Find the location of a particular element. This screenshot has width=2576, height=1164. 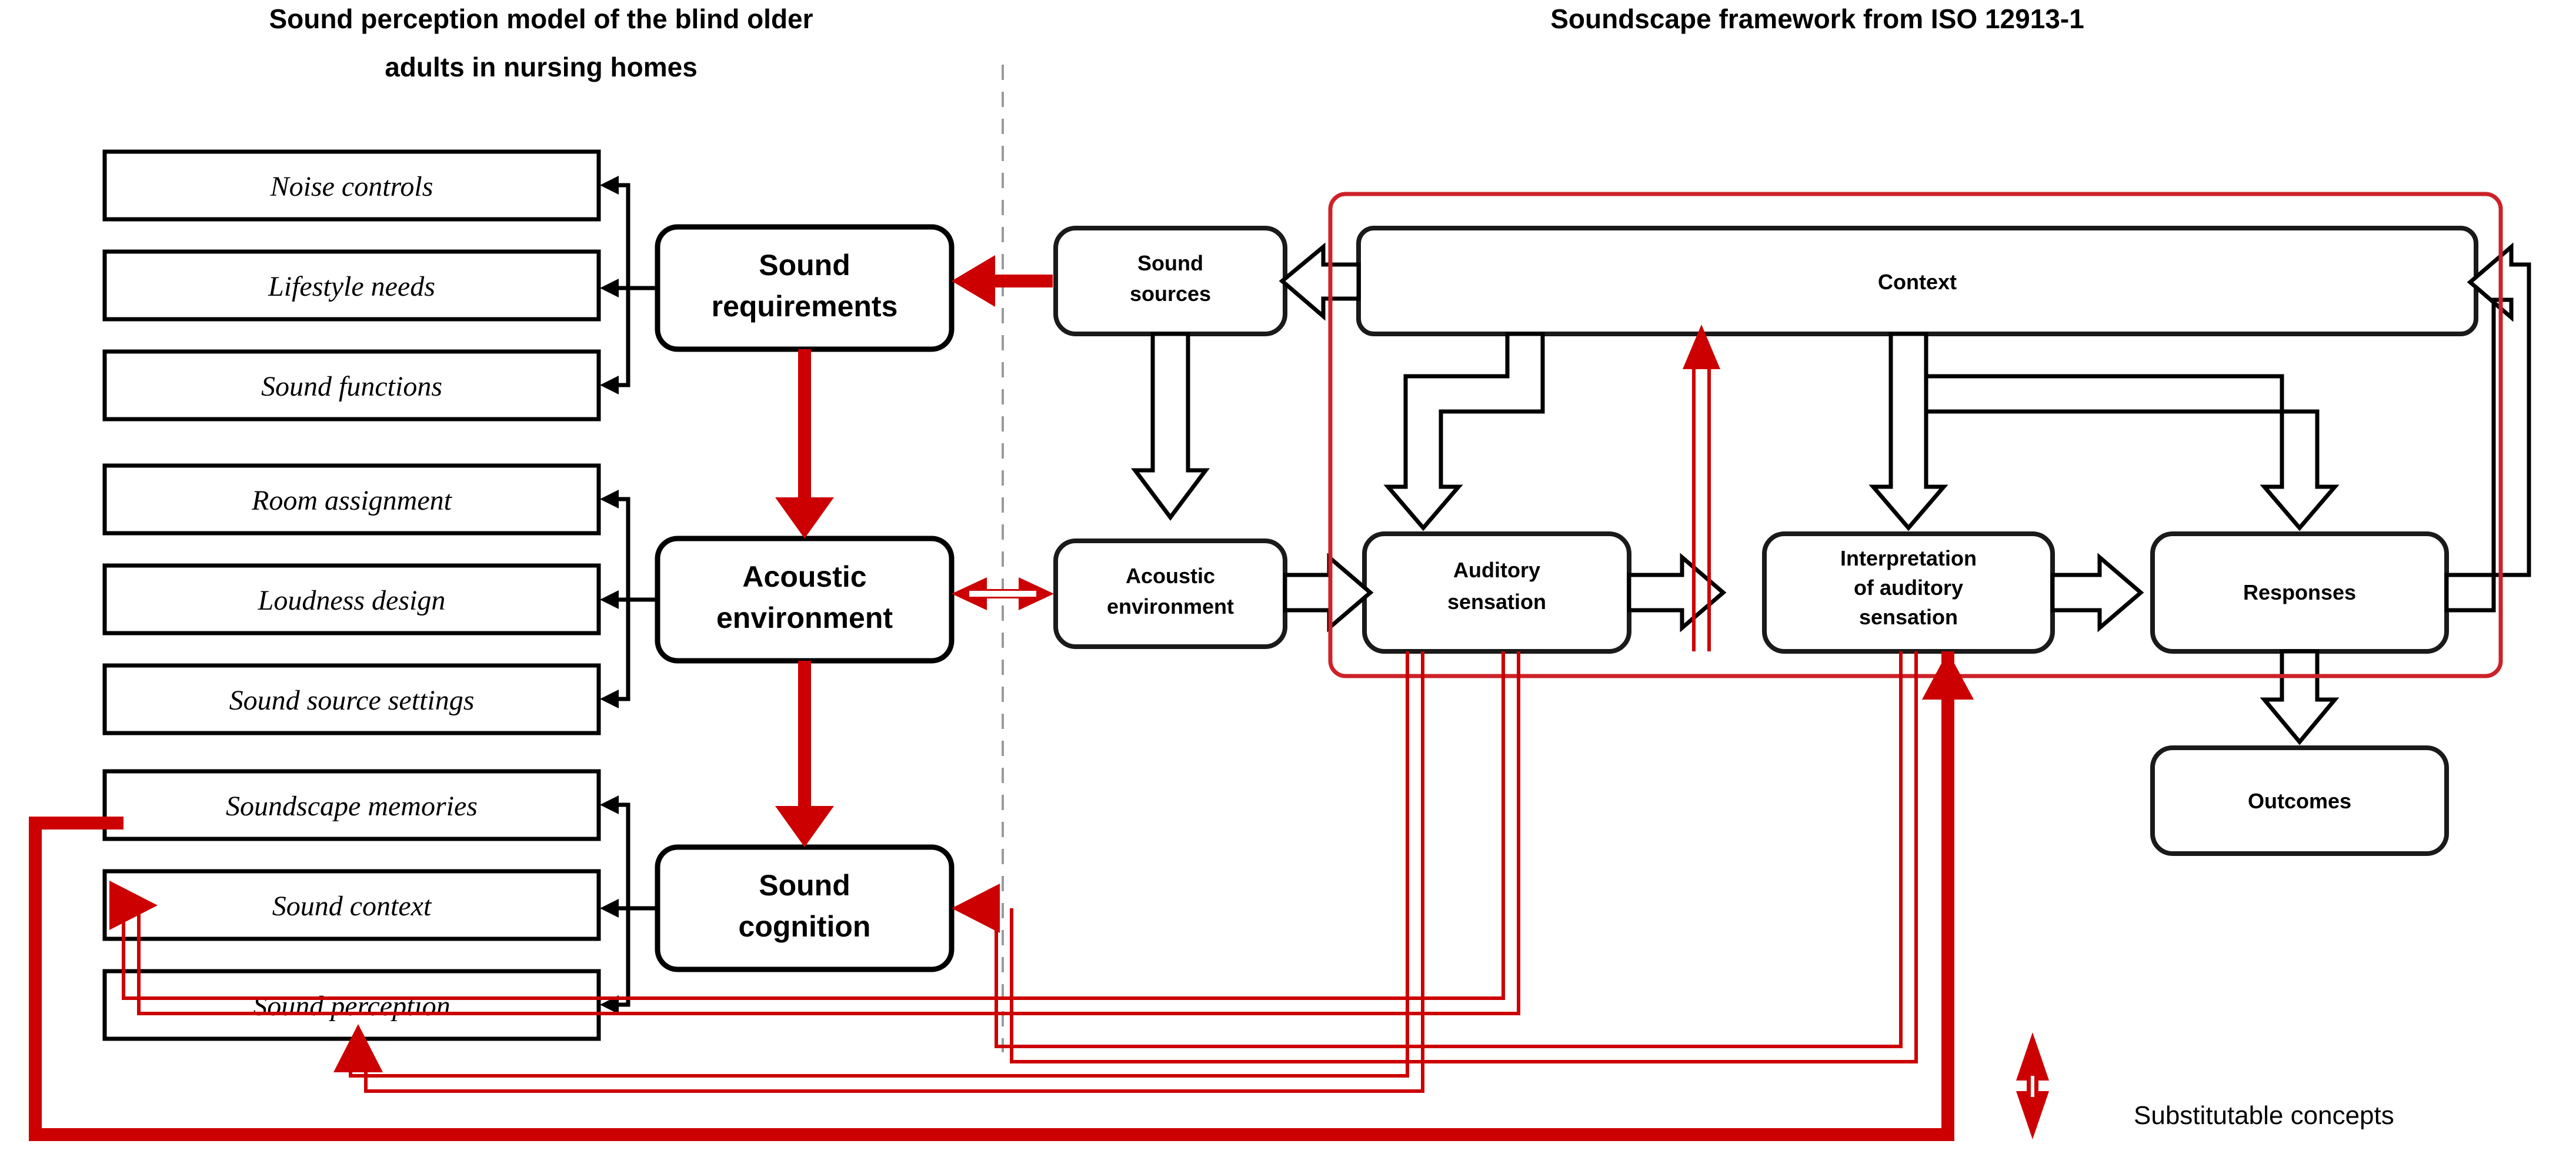

left-title-line2: adults in nursing homes is located at coordinates (541, 67).